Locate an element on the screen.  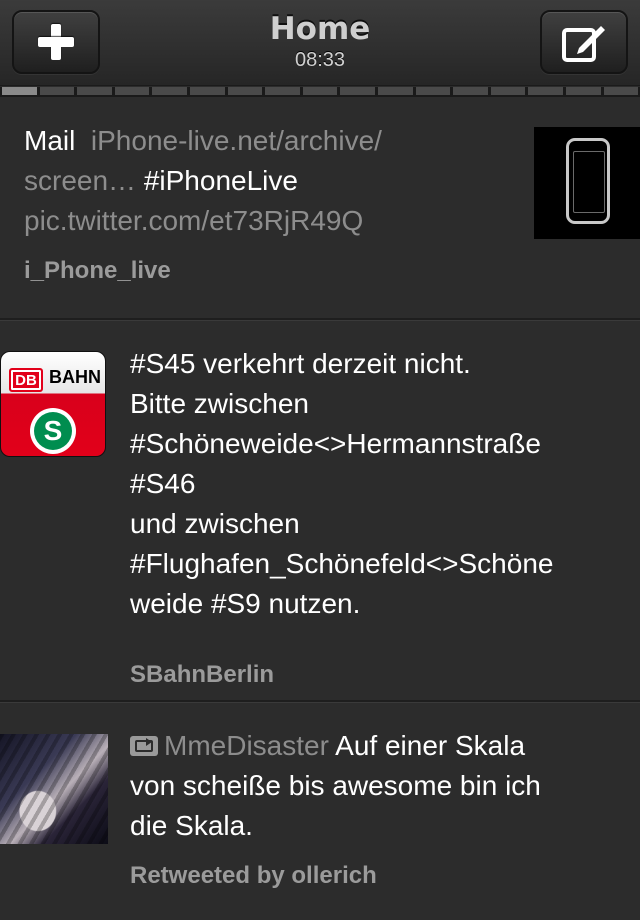
navigation-bar: Home 08:33 is located at coordinates (320, 43).